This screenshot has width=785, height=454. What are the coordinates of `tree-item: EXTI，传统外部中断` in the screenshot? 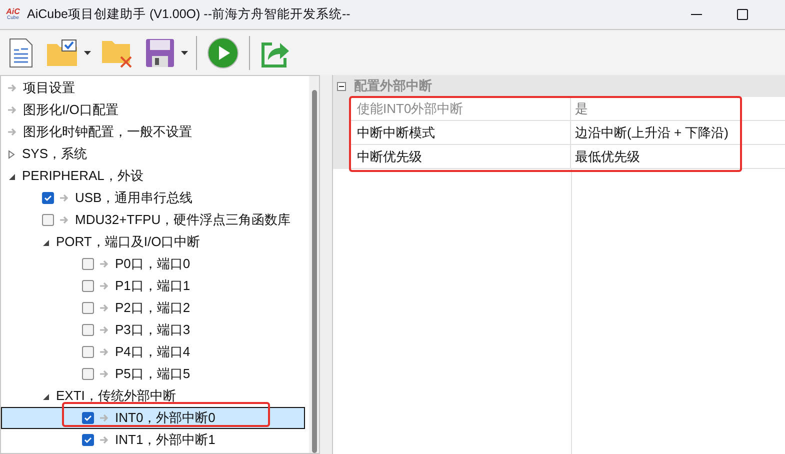 It's located at (153, 396).